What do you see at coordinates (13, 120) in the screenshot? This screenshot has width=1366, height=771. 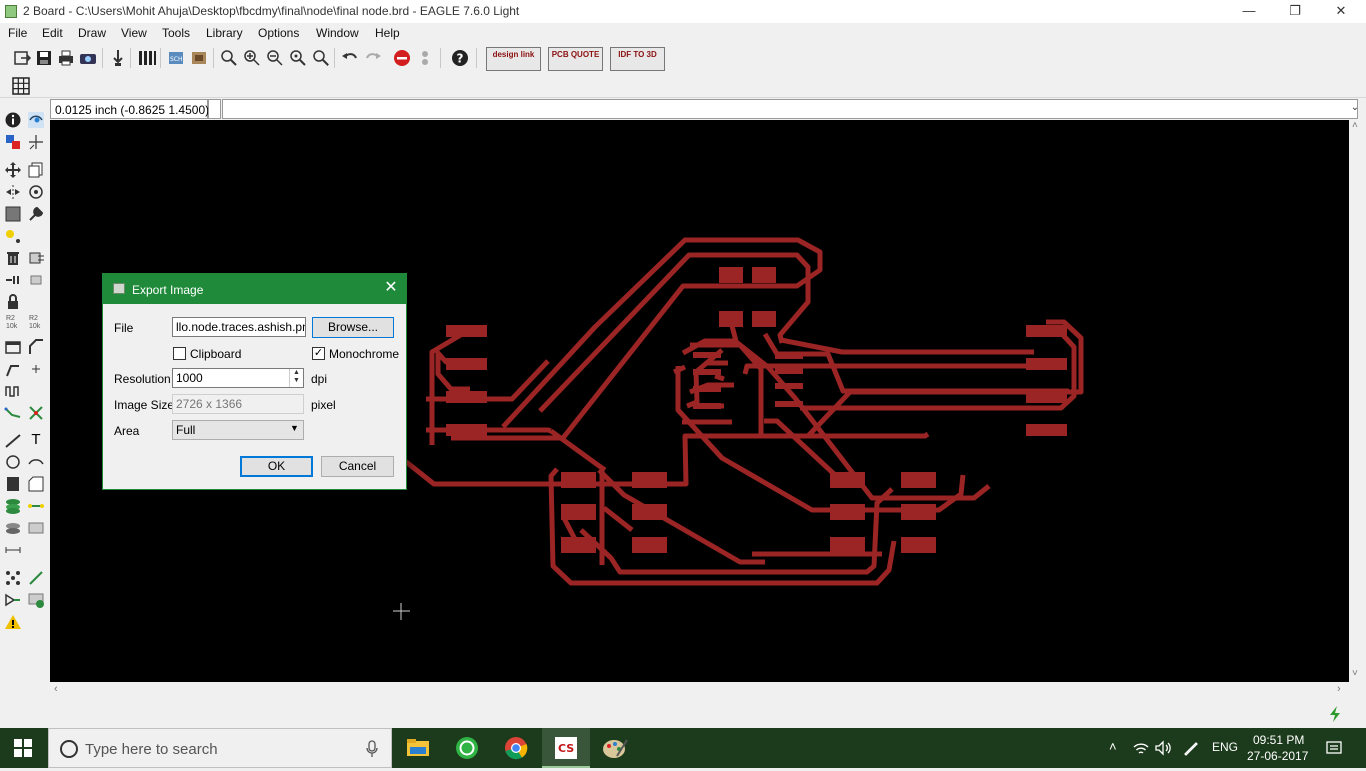 I see `info-icon` at bounding box center [13, 120].